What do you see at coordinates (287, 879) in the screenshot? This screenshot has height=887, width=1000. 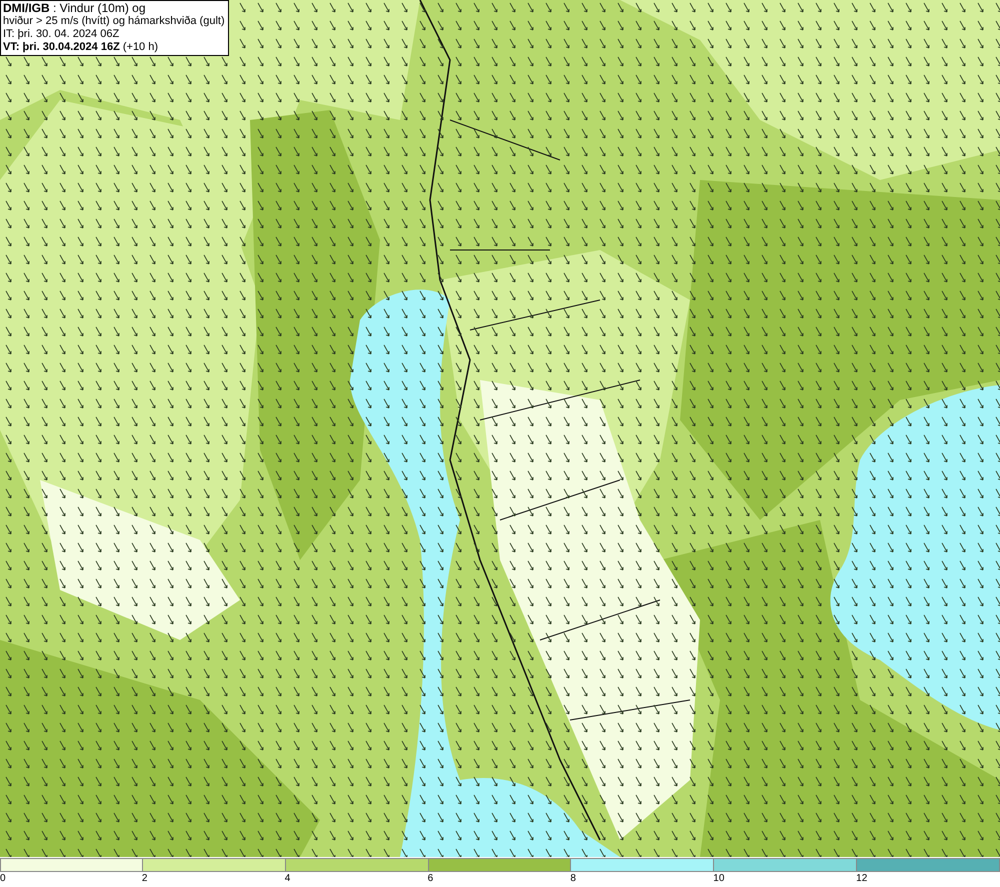 I see `legend-tick-label: 4` at bounding box center [287, 879].